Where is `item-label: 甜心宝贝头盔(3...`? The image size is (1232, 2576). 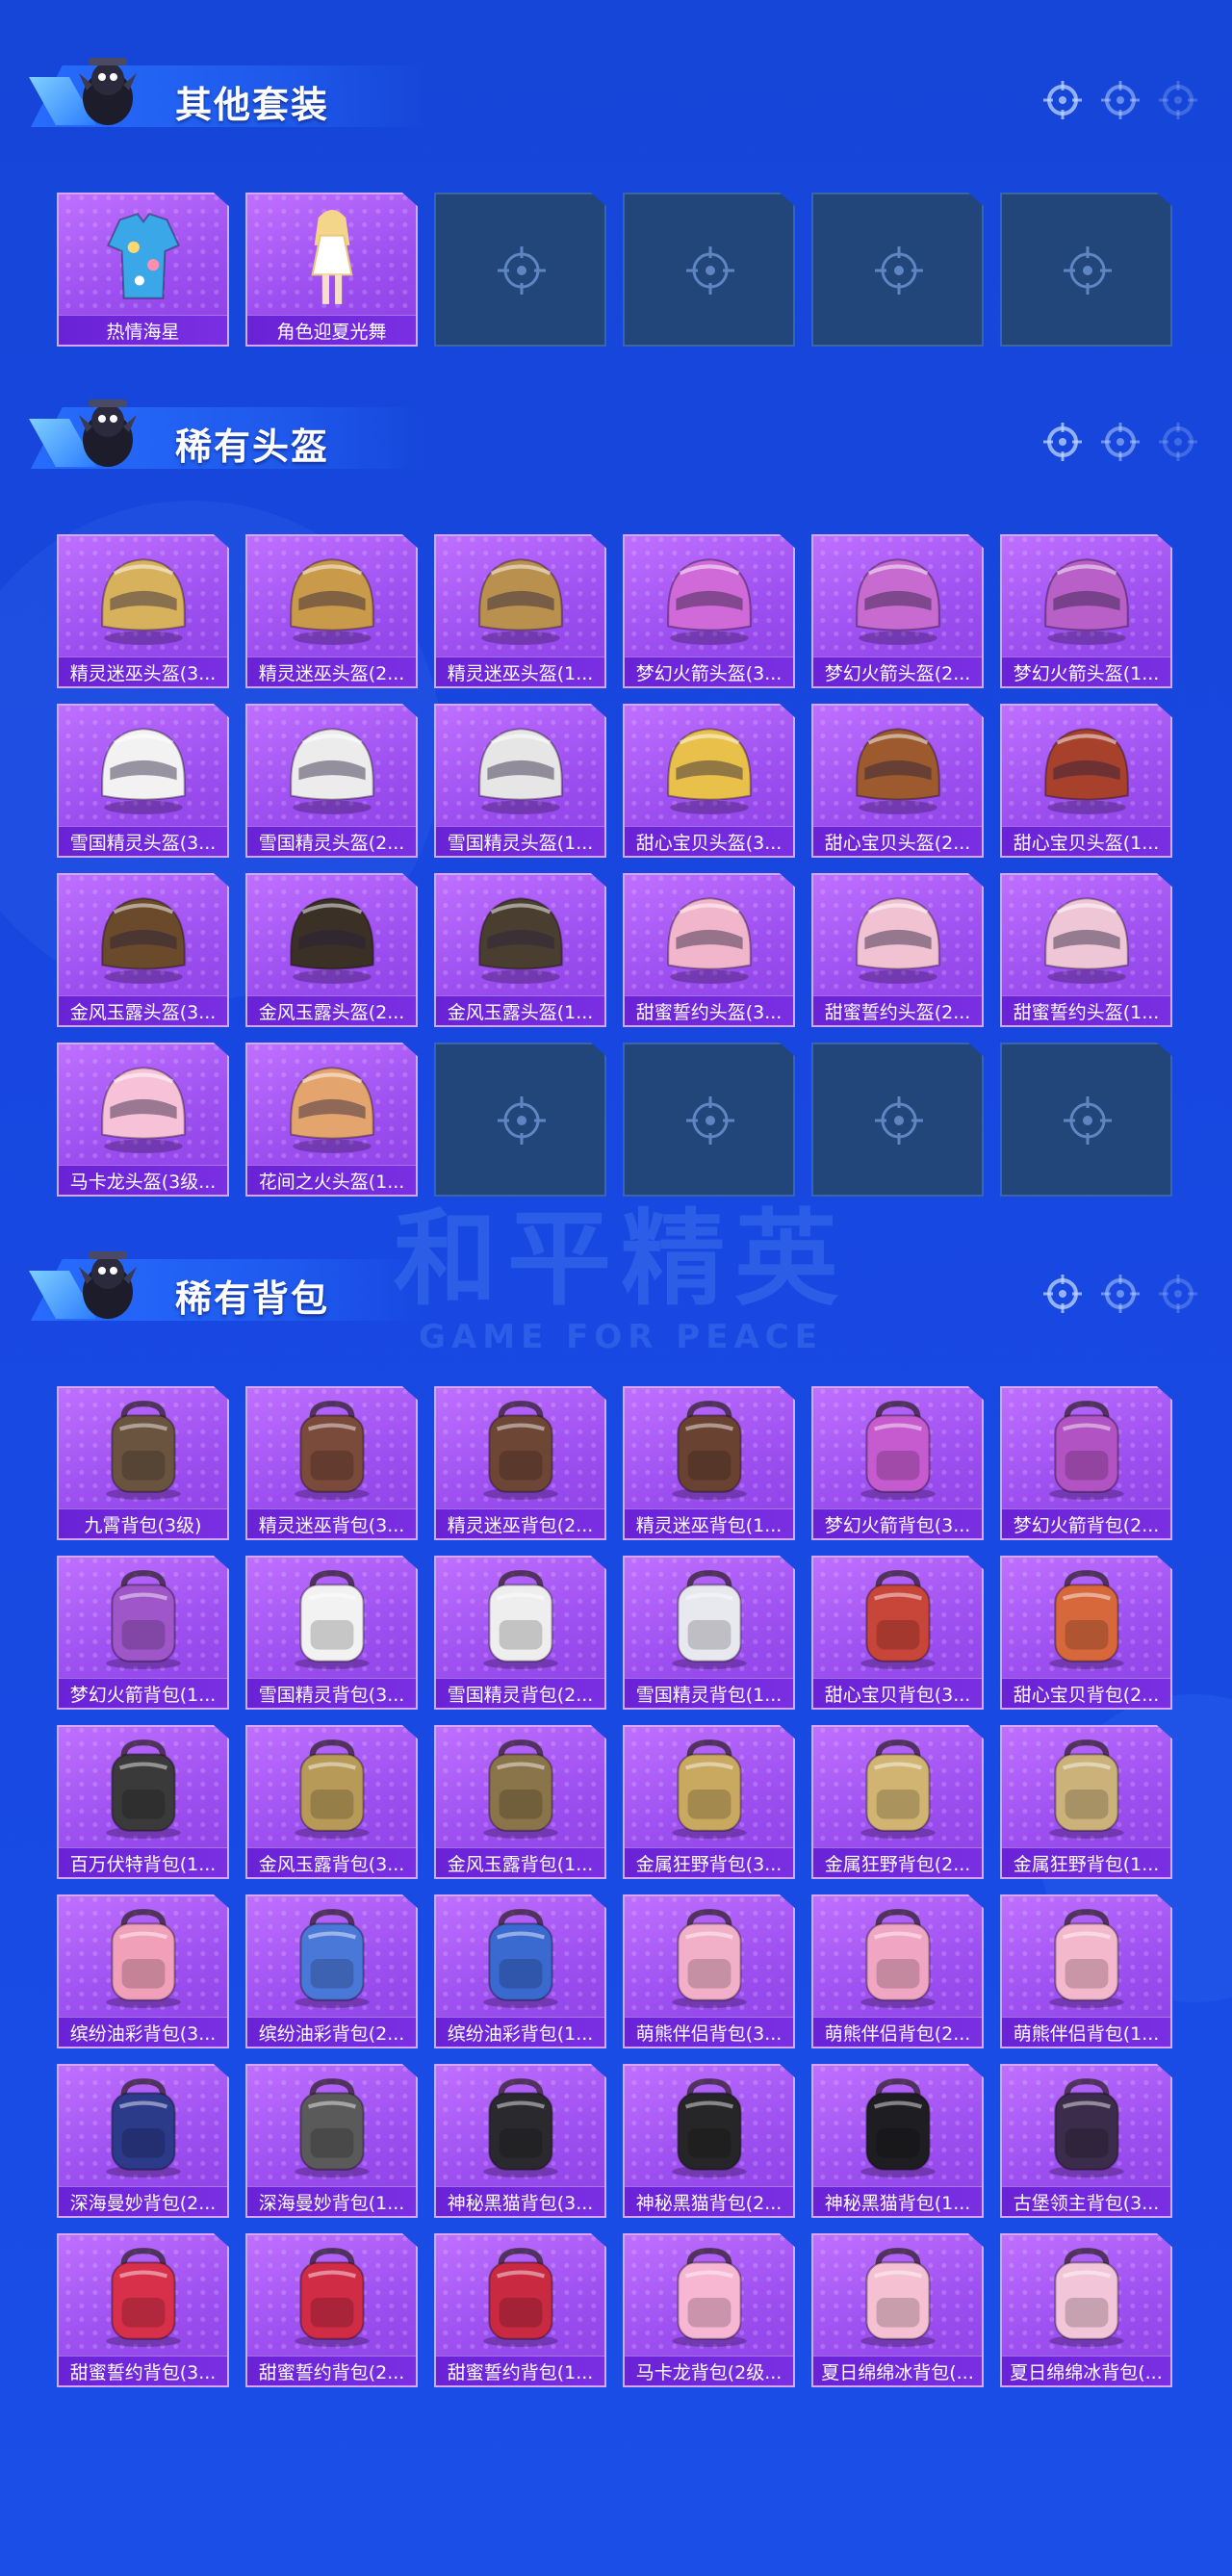
item-label: 甜心宝贝头盔(3... is located at coordinates (709, 841).